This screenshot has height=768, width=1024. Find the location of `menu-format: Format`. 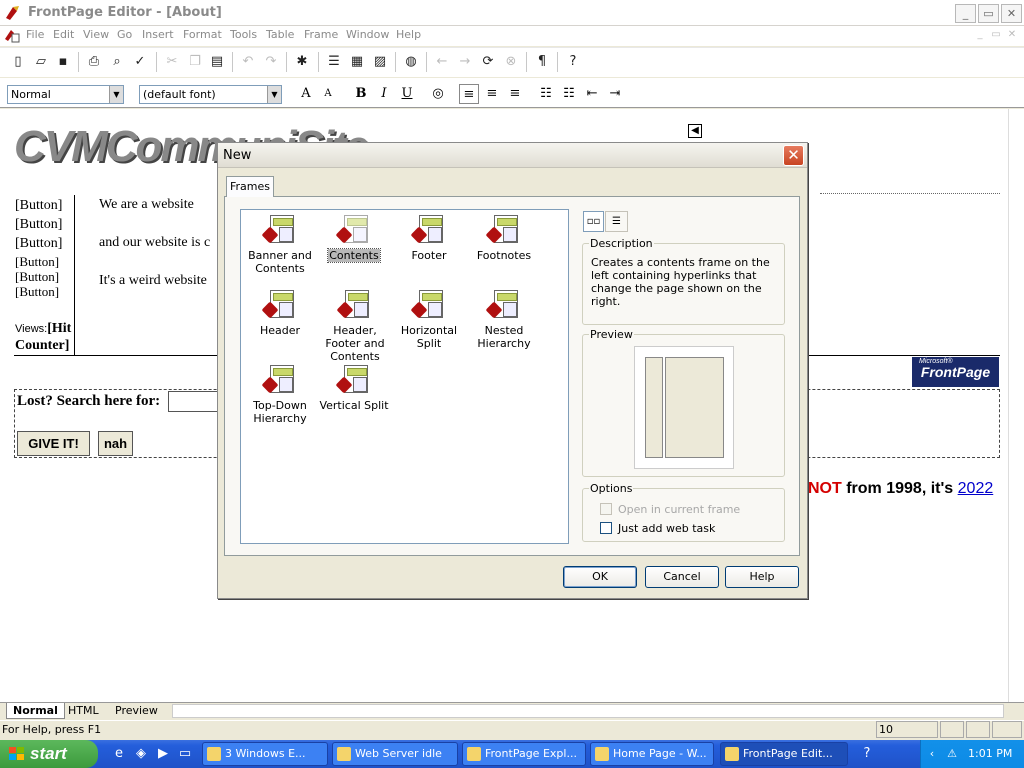

menu-format: Format is located at coordinates (202, 34).